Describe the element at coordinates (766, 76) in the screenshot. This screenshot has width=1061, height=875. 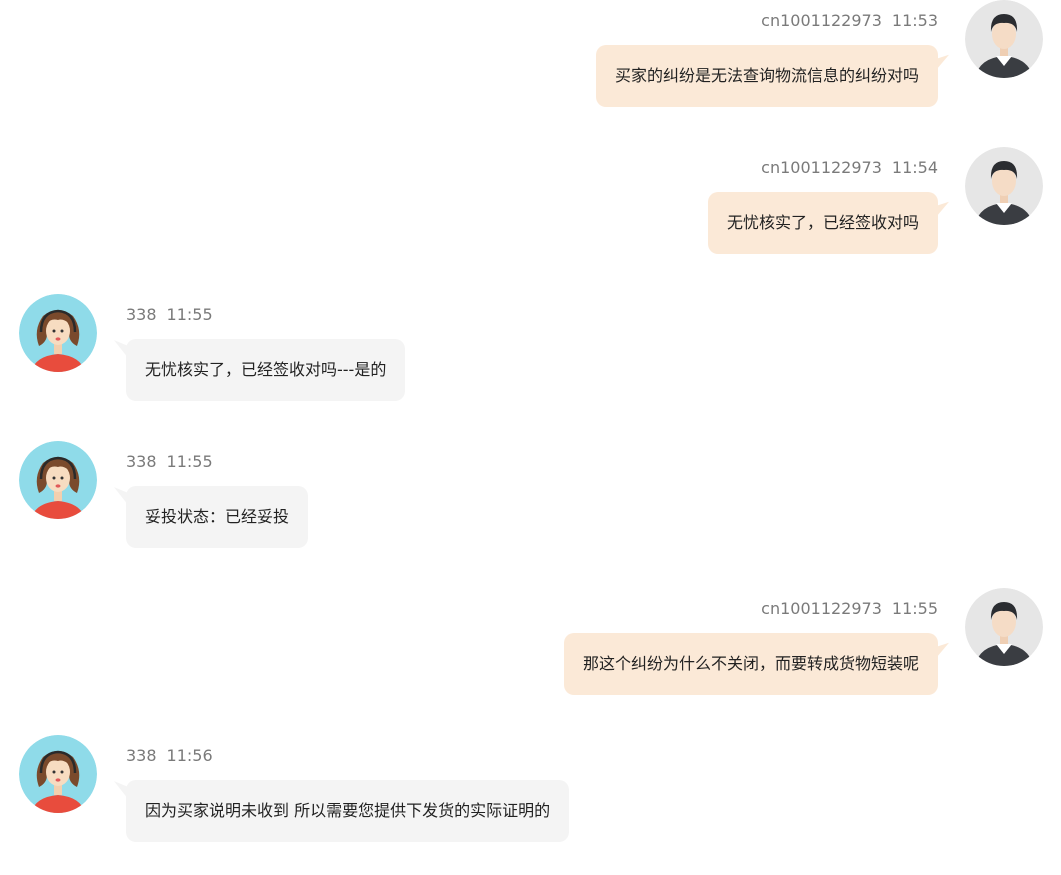
I see `message-bubble: 买家的纠纷是无法查询物流信息的纠纷对吗` at that location.